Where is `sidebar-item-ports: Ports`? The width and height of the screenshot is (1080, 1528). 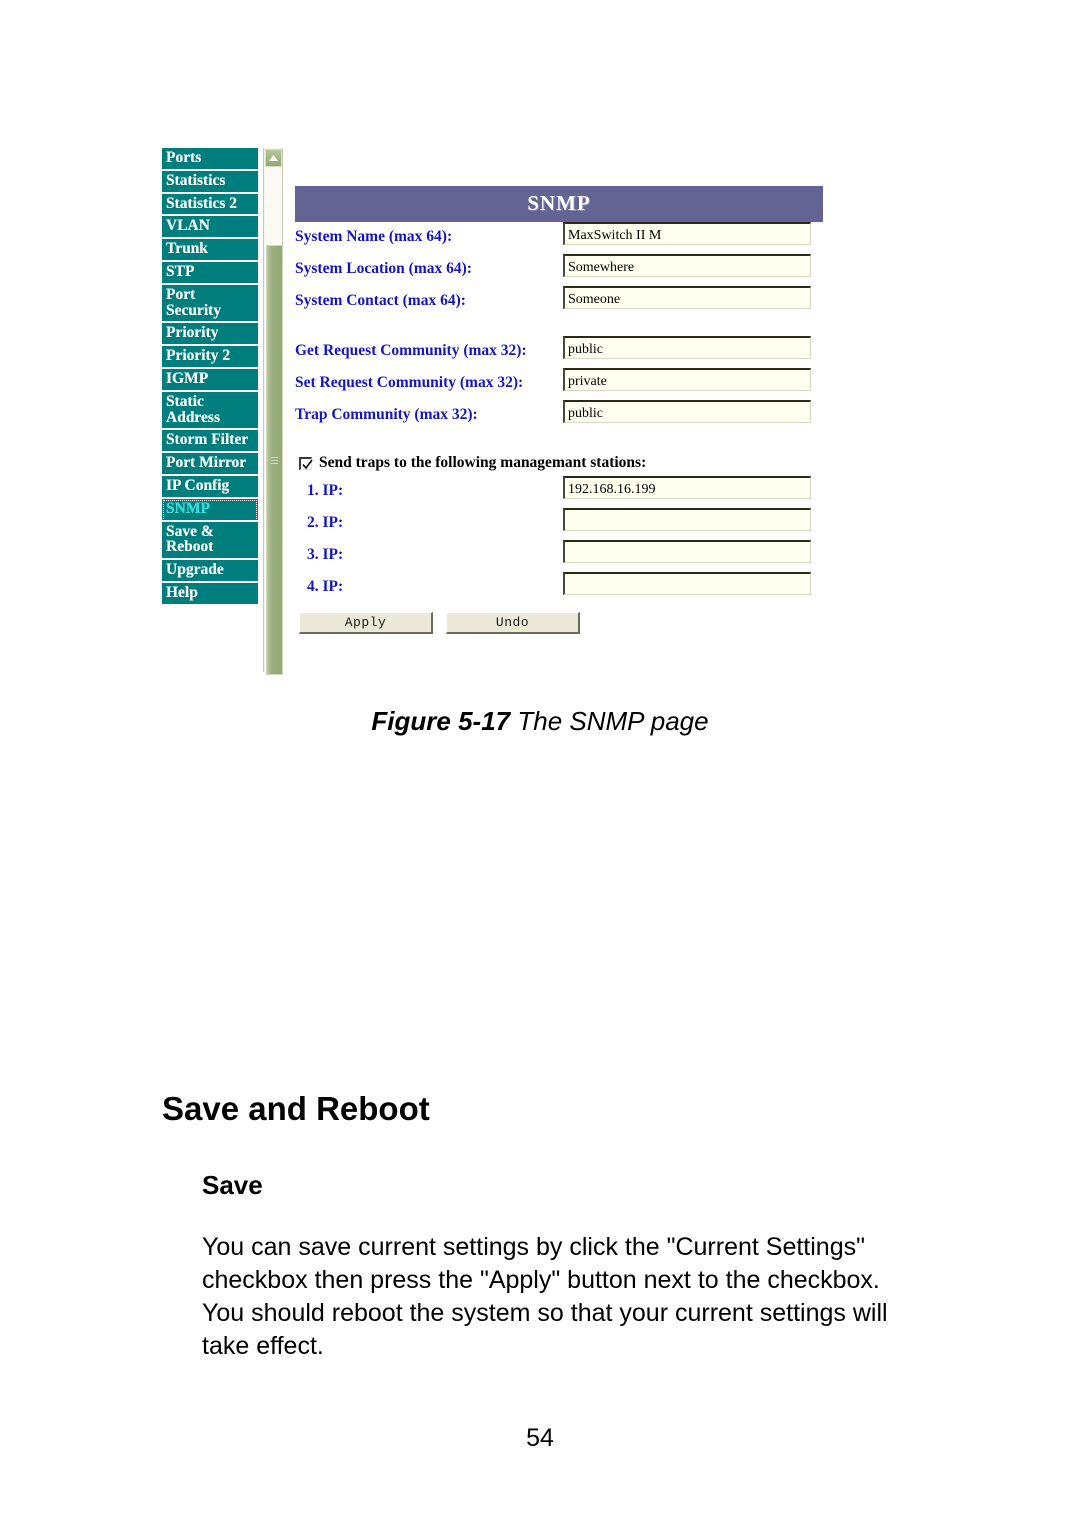
sidebar-item-ports: Ports is located at coordinates (210, 159).